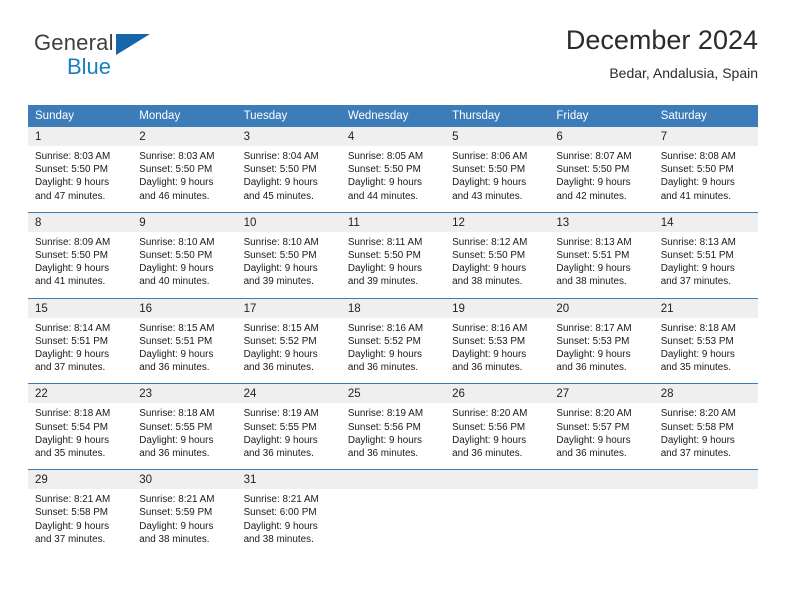  Describe the element at coordinates (490, 156) in the screenshot. I see `sunrise-text: Sunrise: 8:06 AM` at that location.